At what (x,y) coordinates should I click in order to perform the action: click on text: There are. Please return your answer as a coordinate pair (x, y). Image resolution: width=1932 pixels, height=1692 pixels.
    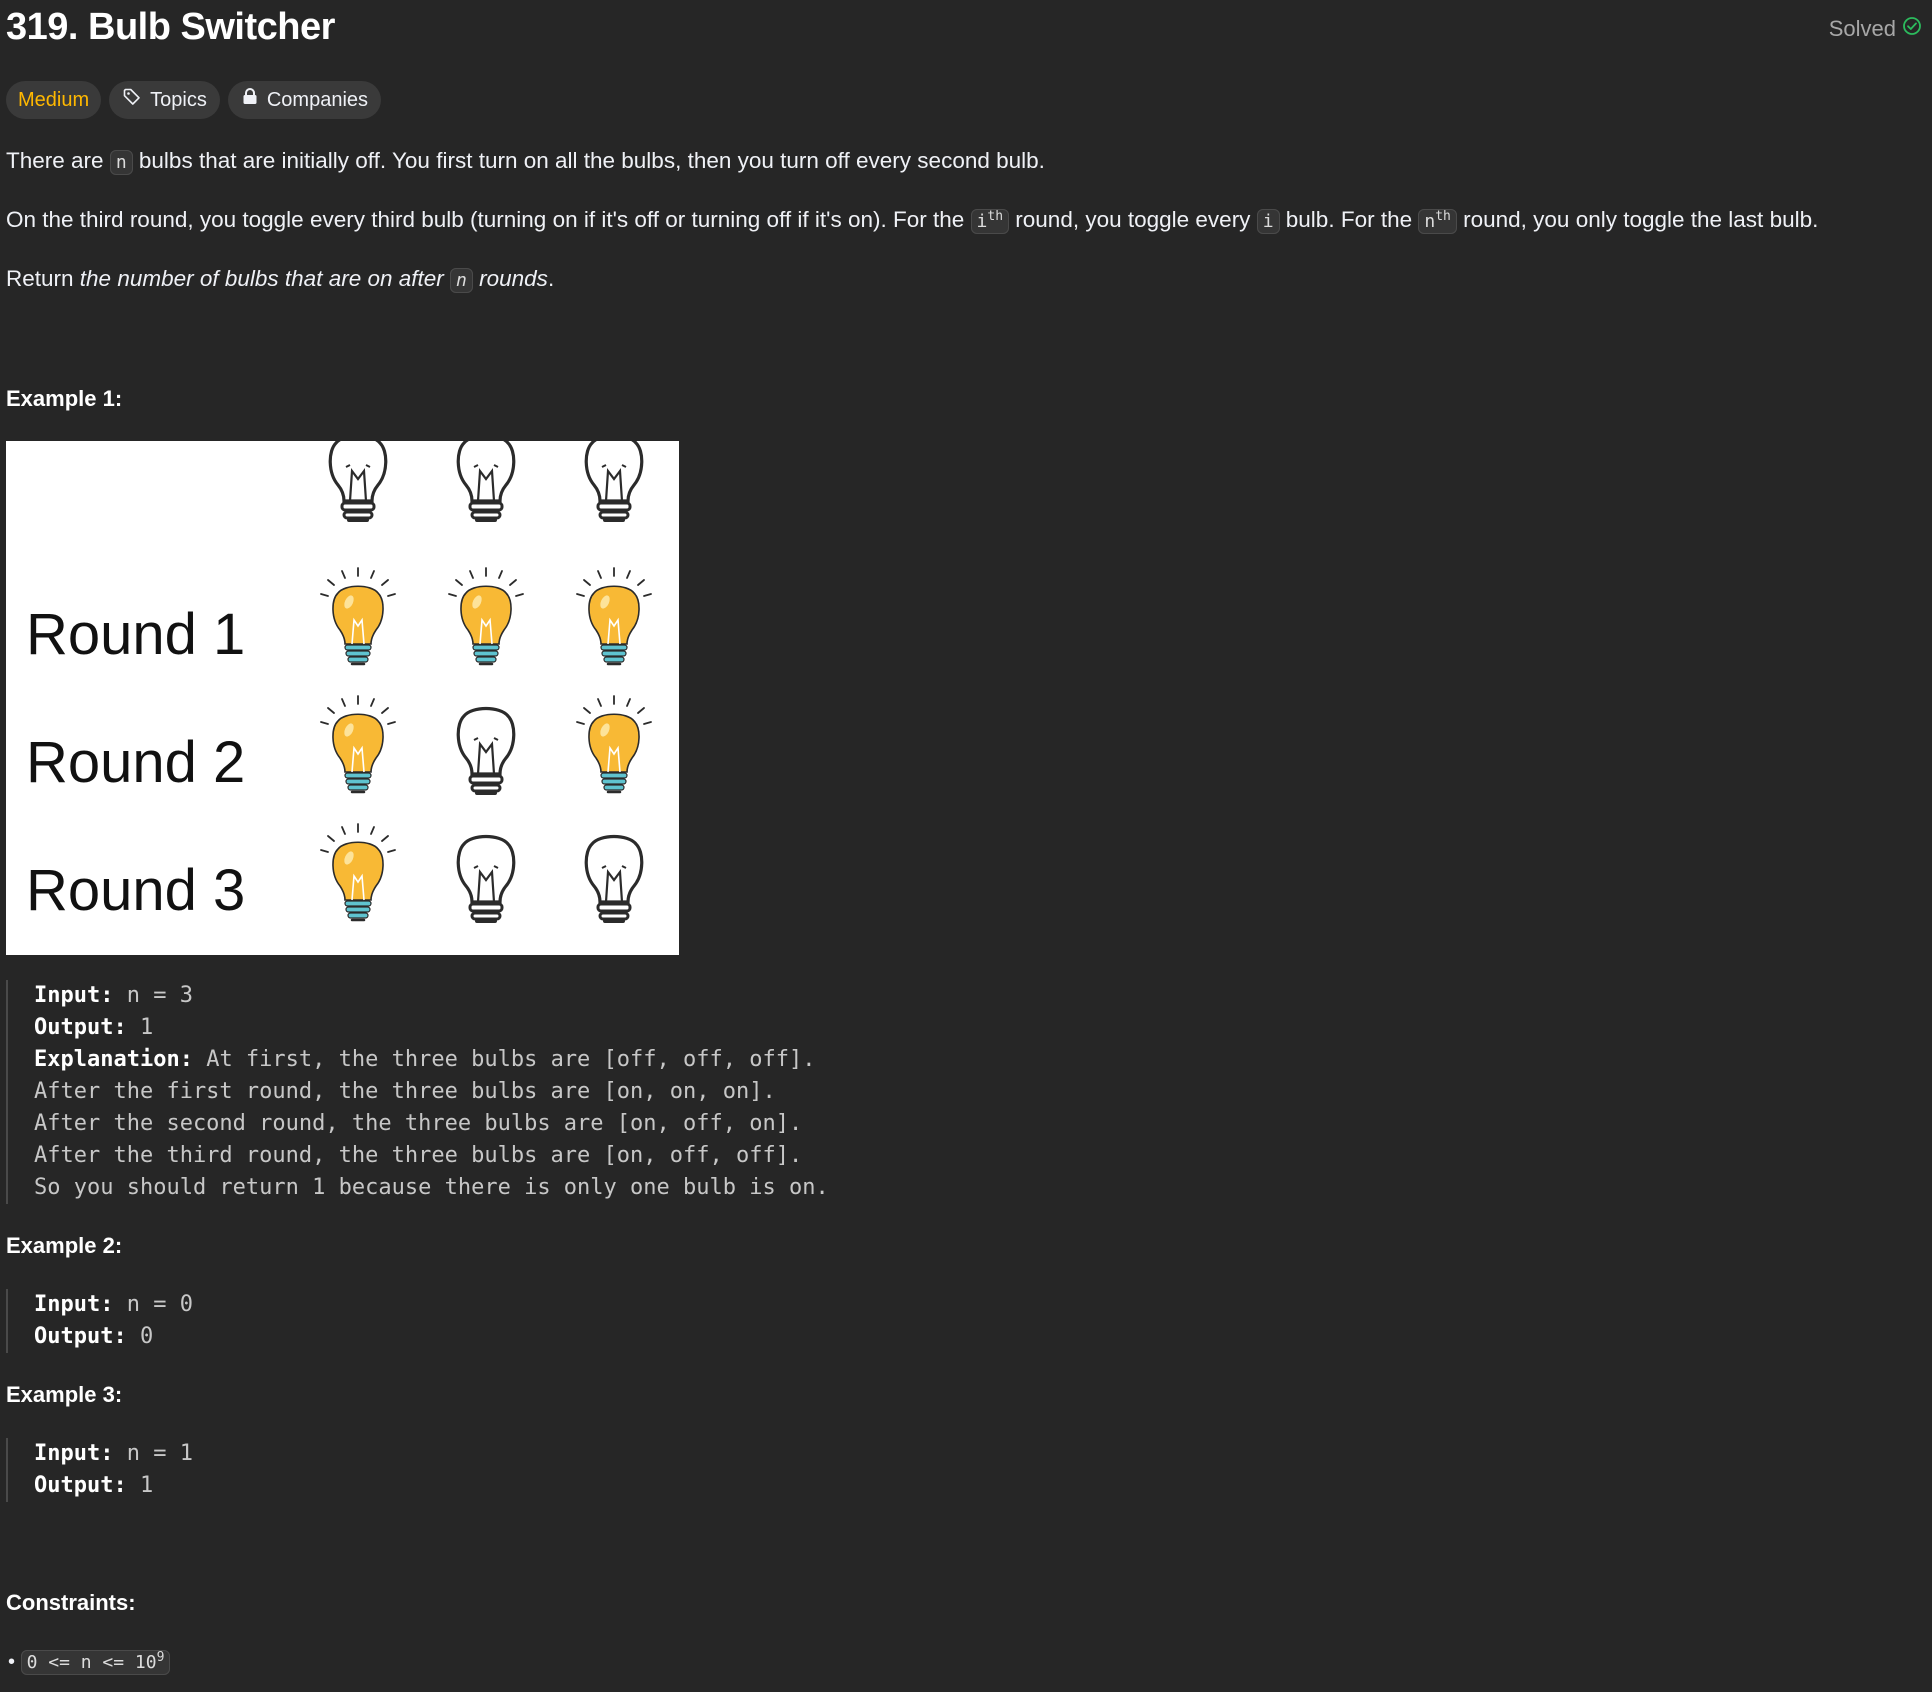
    Looking at the image, I should click on (58, 160).